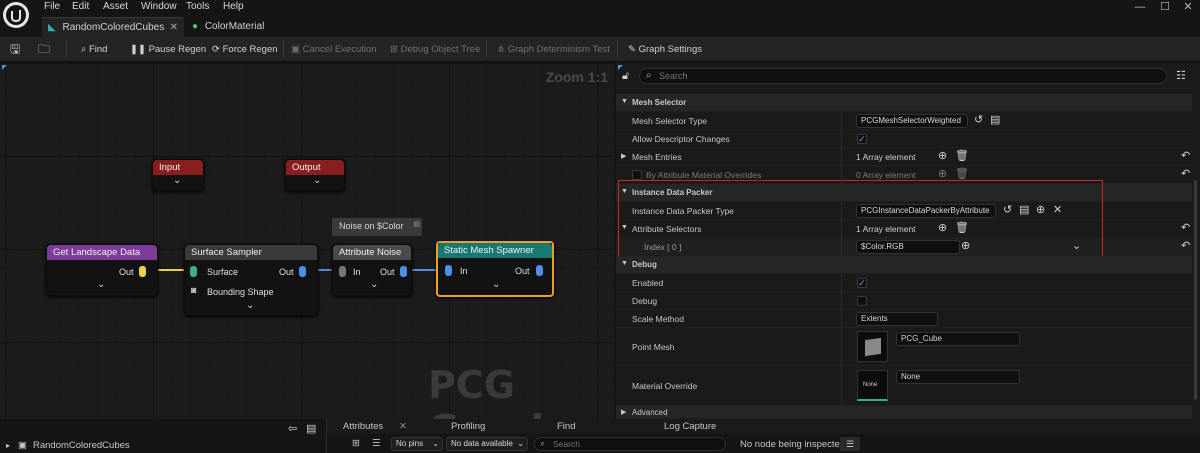 Image resolution: width=1200 pixels, height=453 pixels. I want to click on node-comment-bubble: Noise on $Color ▤, so click(377, 227).